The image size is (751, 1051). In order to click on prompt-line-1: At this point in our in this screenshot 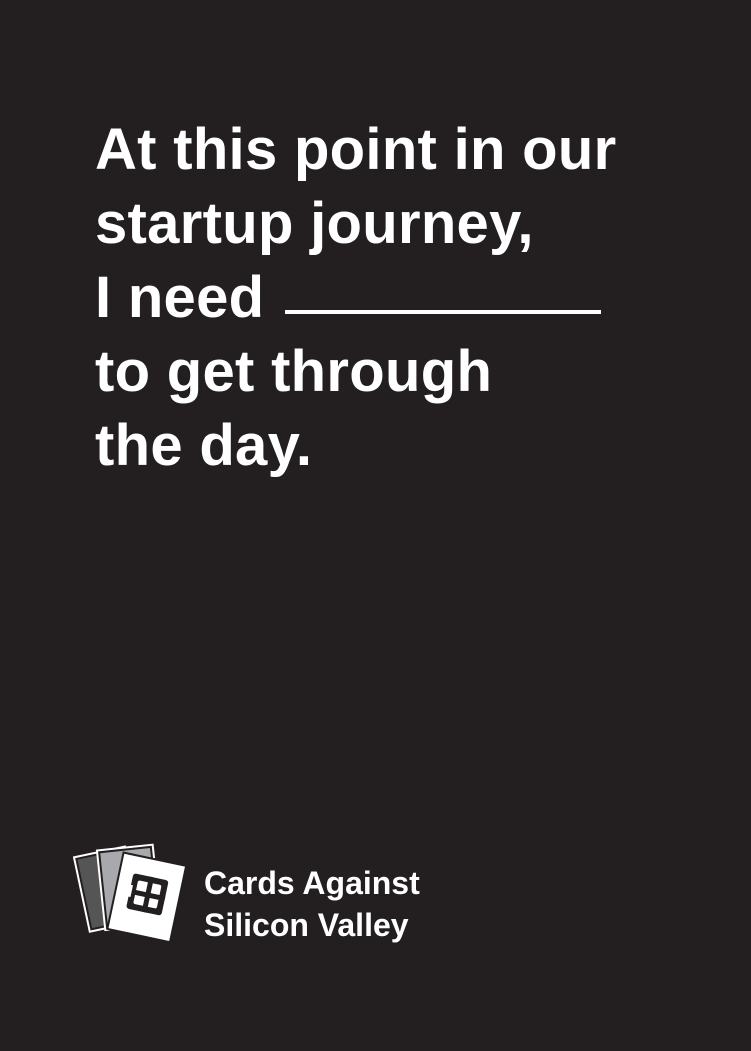, I will do `click(356, 149)`.